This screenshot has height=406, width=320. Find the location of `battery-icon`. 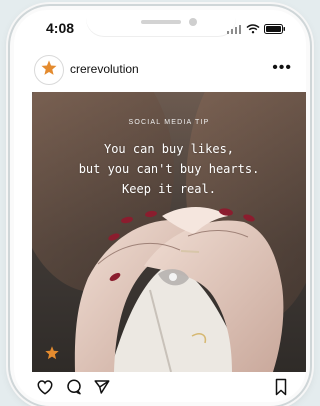

battery-icon is located at coordinates (275, 30).